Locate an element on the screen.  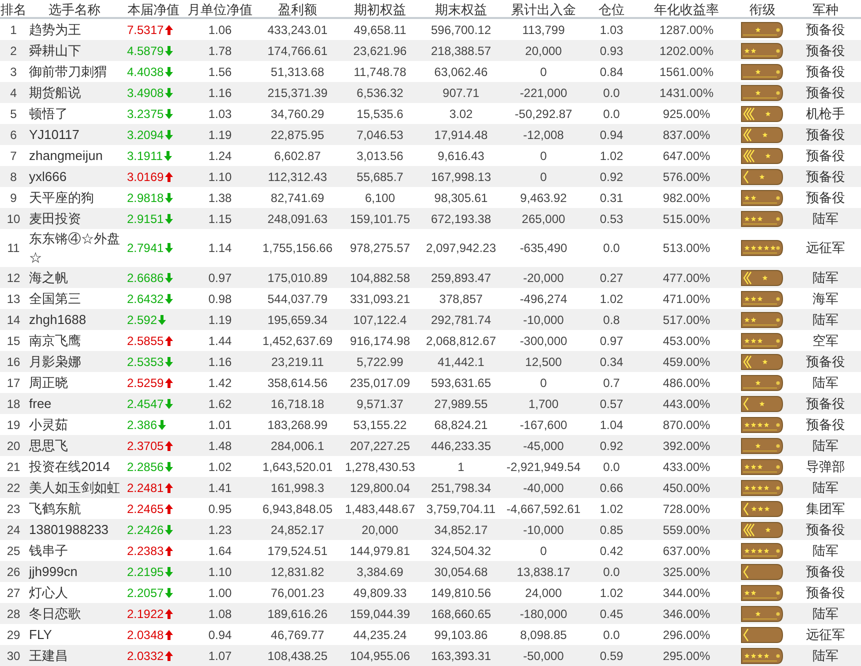
table-cell-text: -50,292.87 is located at coordinates (543, 114).